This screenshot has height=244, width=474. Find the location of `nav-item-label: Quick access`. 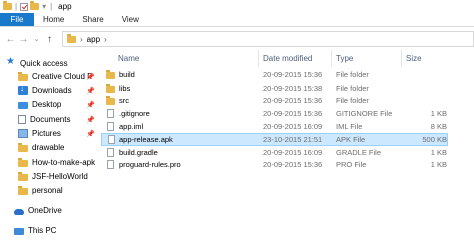

nav-item-label: Quick access is located at coordinates (44, 63).